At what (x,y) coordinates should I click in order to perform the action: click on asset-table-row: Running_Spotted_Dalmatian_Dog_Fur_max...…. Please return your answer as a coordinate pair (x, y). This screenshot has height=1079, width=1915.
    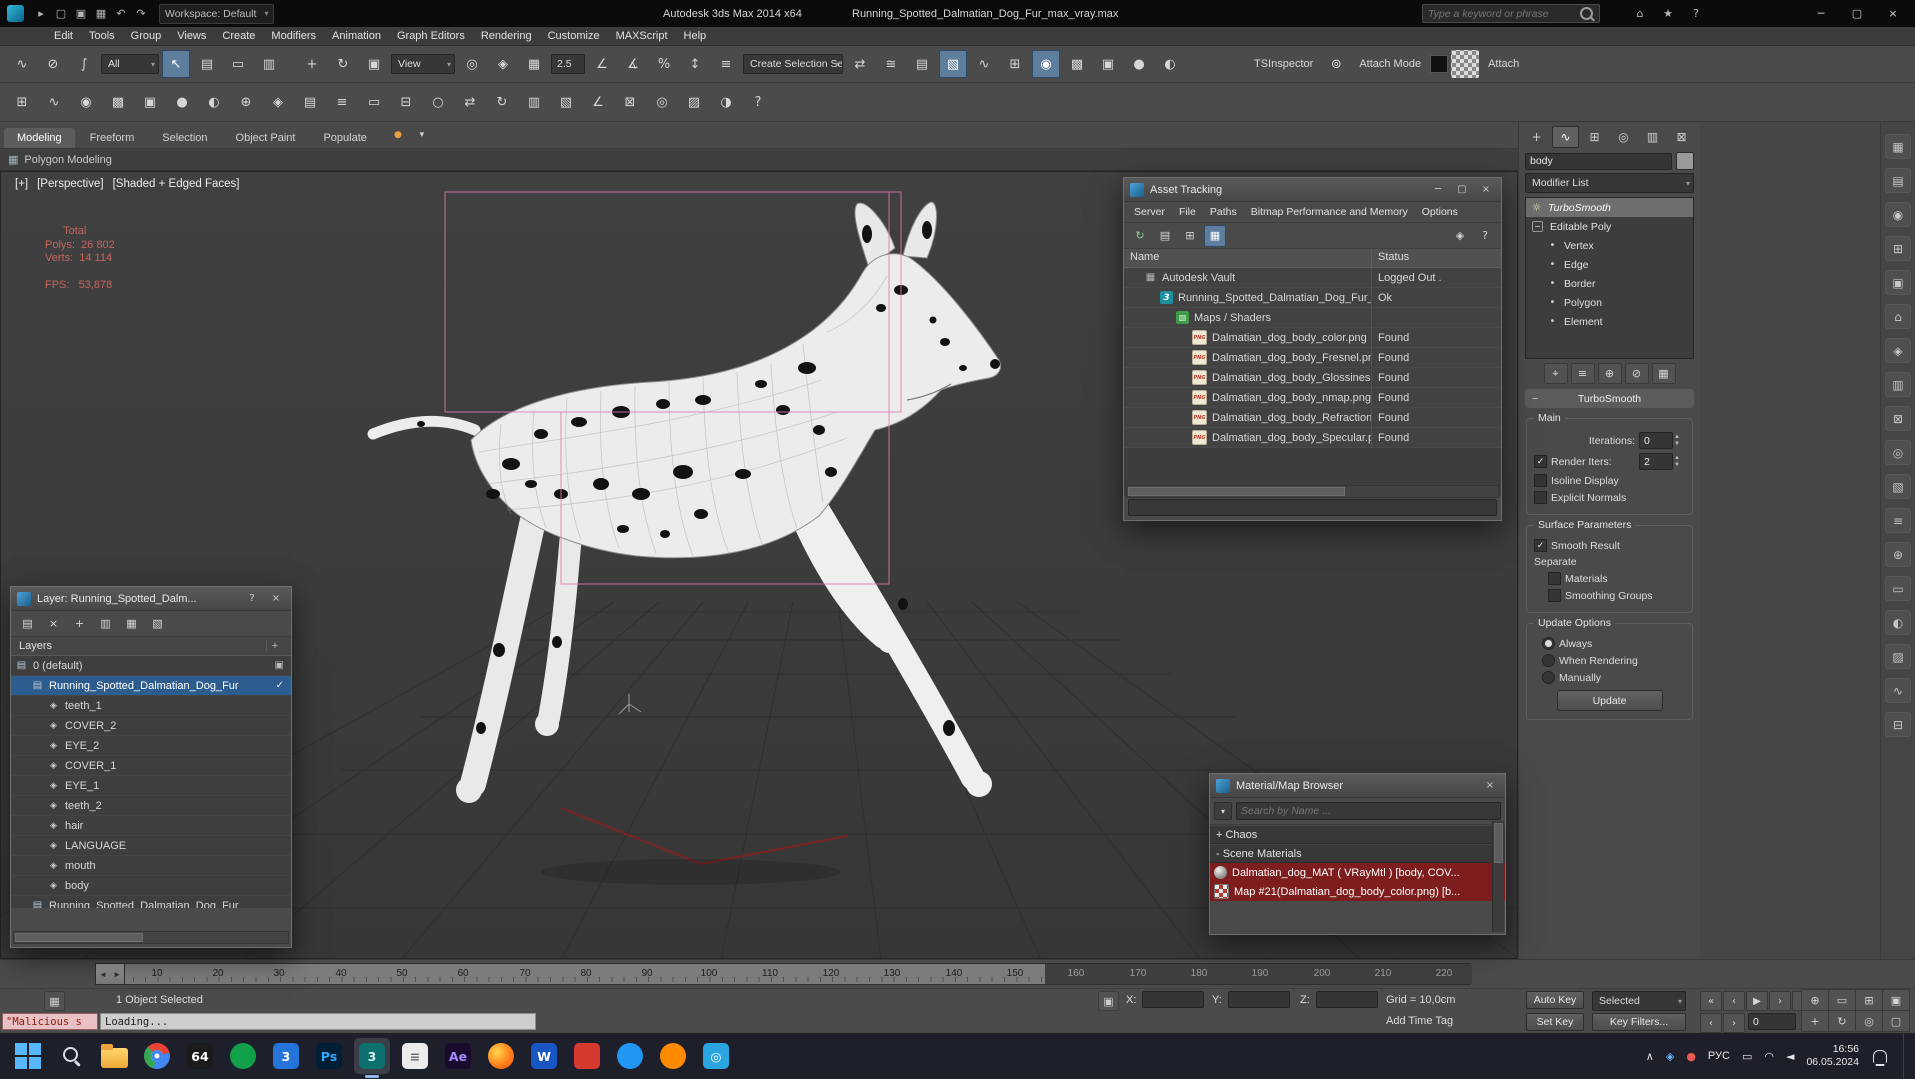
    Looking at the image, I should click on (1312, 298).